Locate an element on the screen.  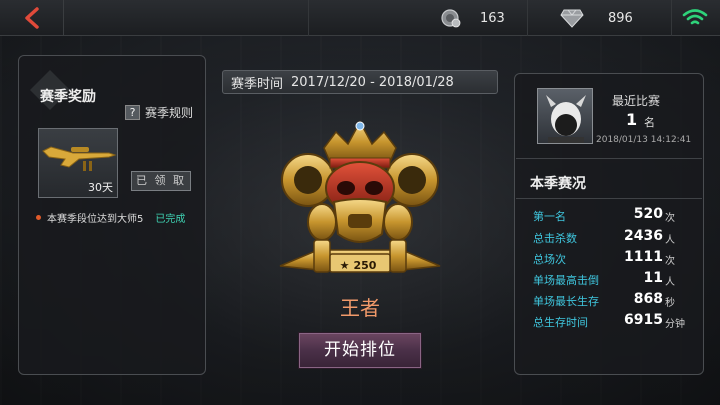
reward-item-slot: 30天 is located at coordinates (78, 163).